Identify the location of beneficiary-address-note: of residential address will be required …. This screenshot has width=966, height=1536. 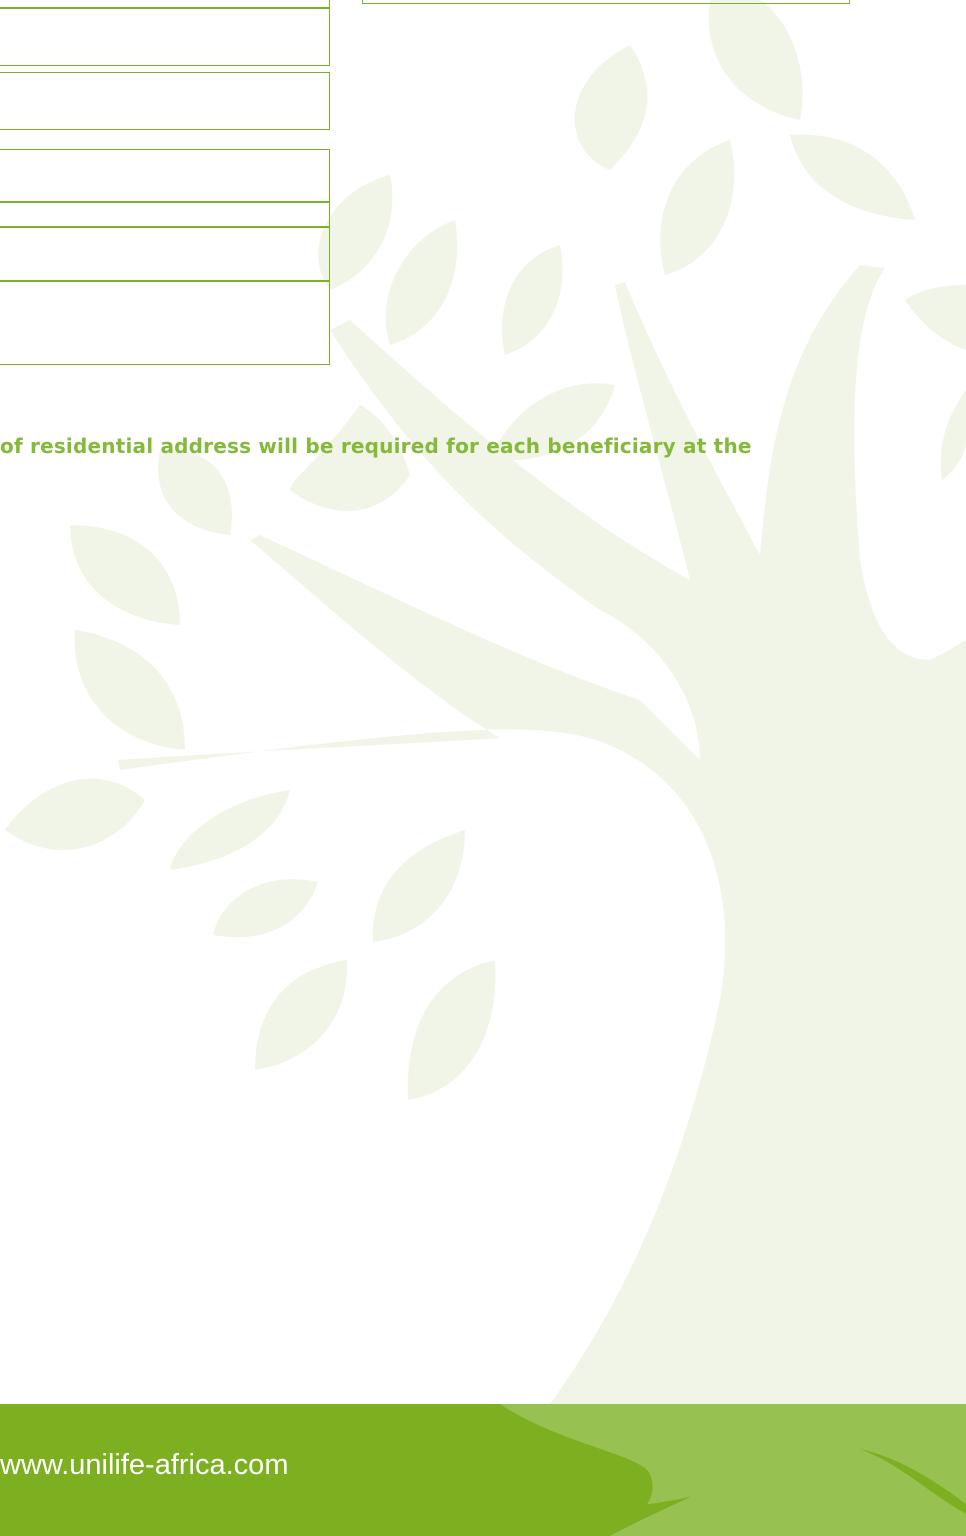
(376, 446).